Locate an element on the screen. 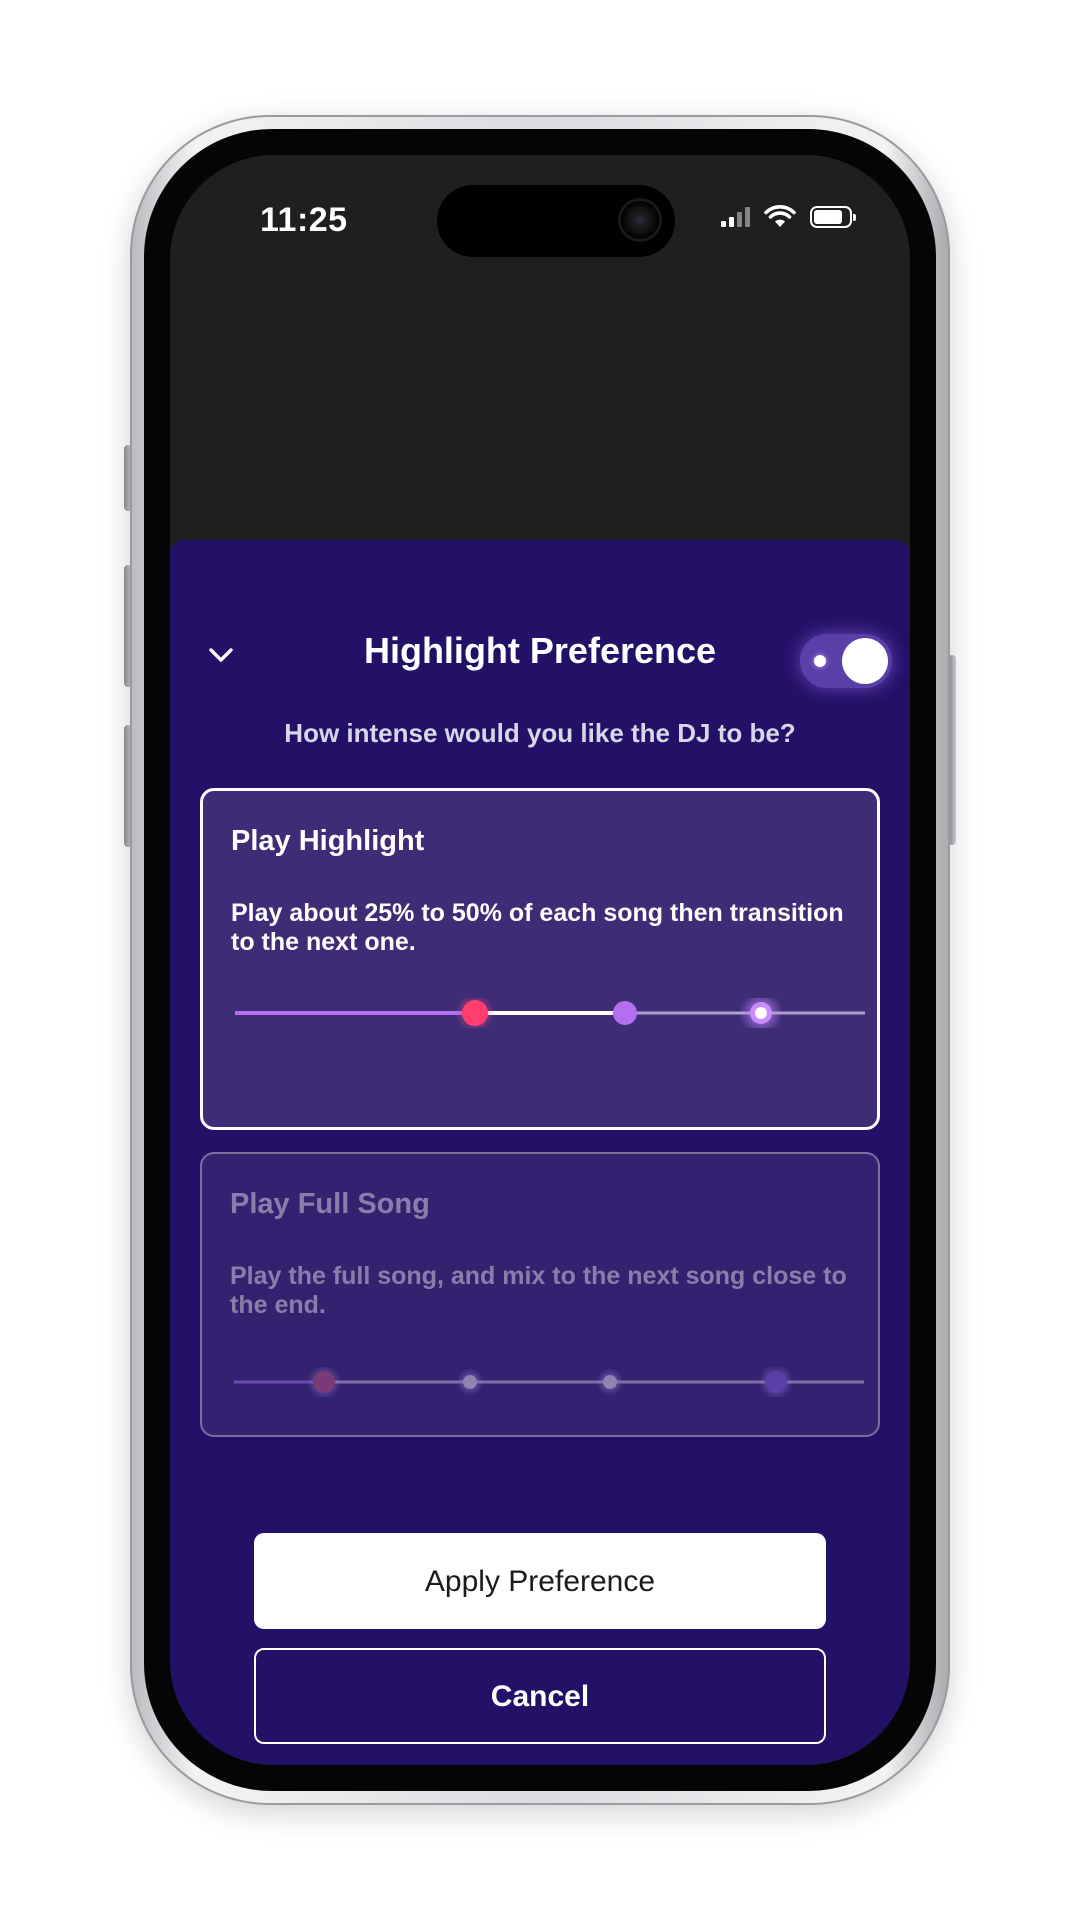 The width and height of the screenshot is (1080, 1920). sheet-subtitle: How intense would you like the DJ to be? is located at coordinates (540, 733).